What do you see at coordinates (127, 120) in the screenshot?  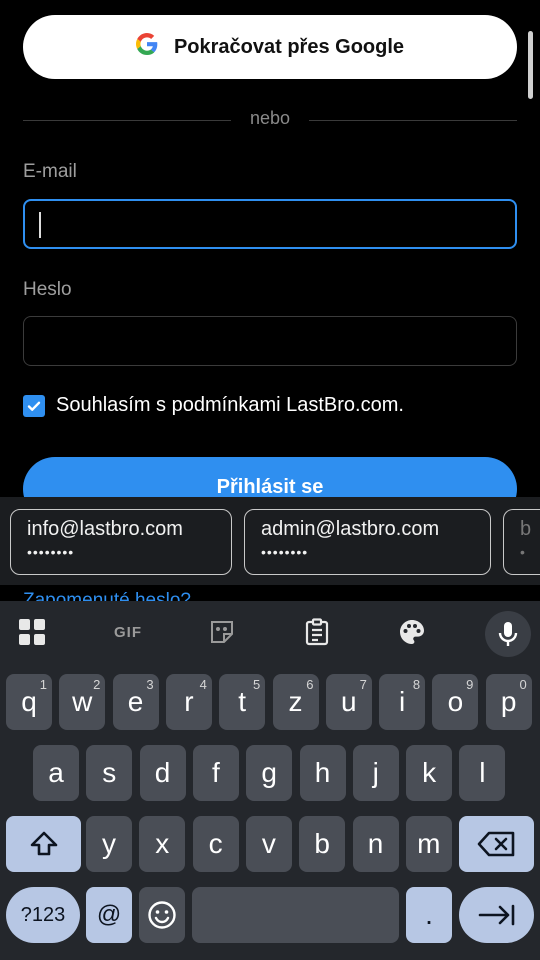 I see `divider-line-left` at bounding box center [127, 120].